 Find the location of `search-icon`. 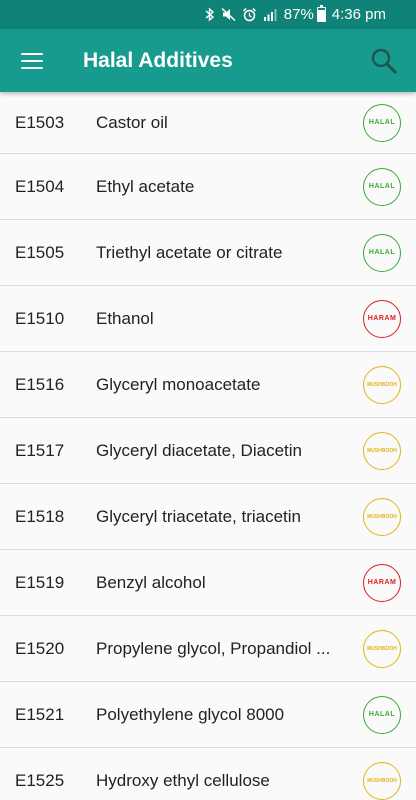

search-icon is located at coordinates (384, 61).